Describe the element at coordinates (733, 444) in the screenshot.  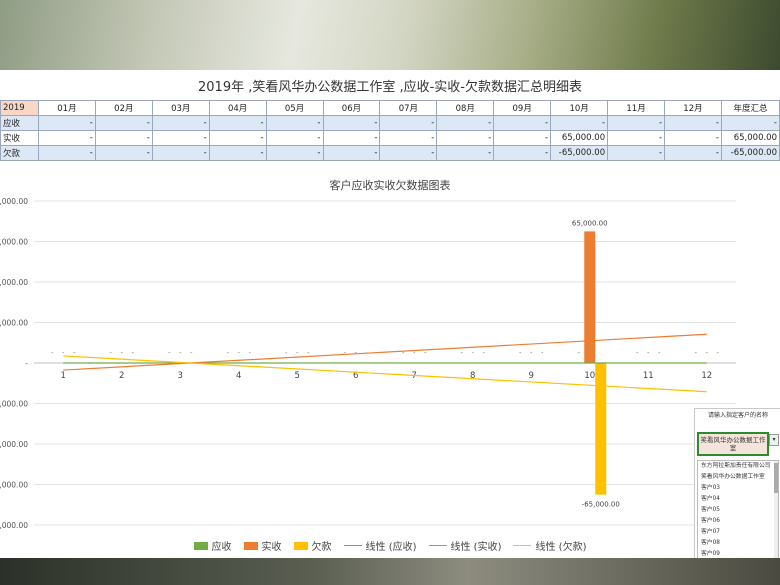
I see `customer-selected-value: 笑看风华办公数据工作室` at that location.